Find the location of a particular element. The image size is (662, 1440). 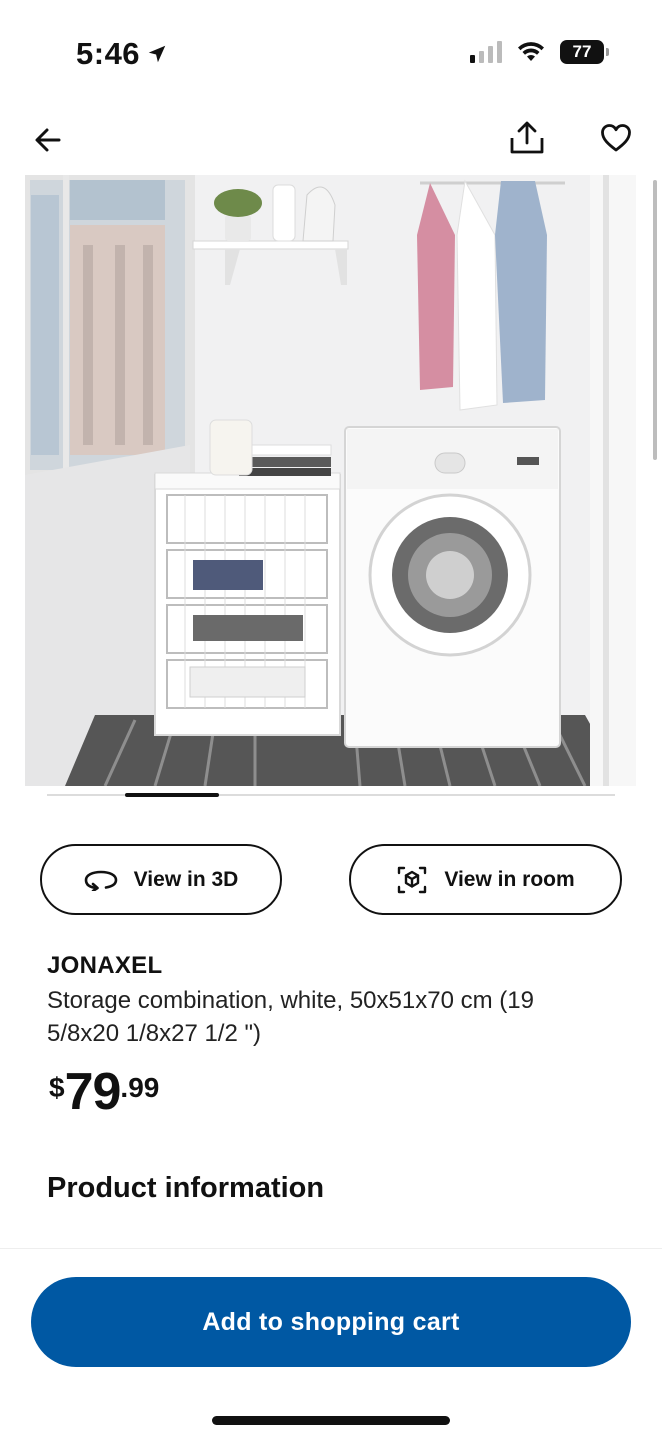

share-icon is located at coordinates (527, 137).